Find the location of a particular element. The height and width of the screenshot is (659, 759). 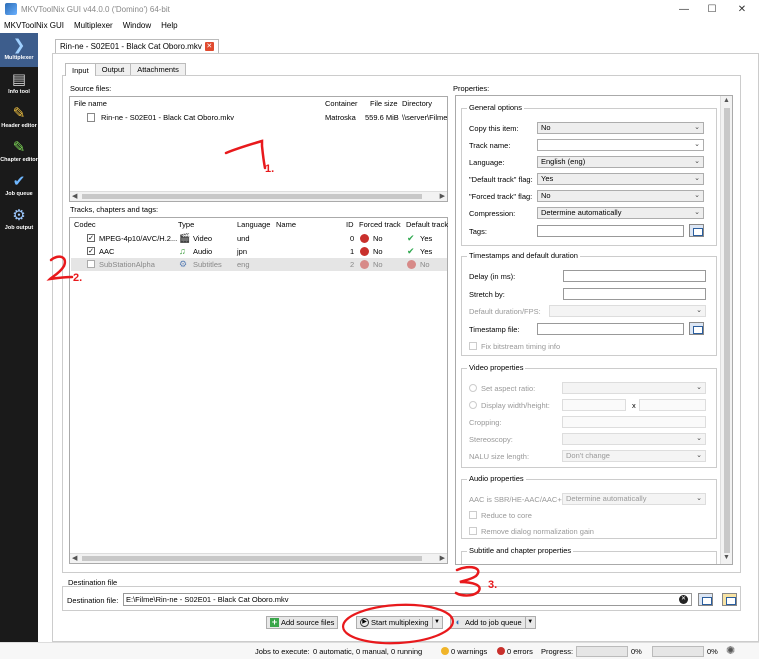

annotation-one: 1. is located at coordinates (249, 157).